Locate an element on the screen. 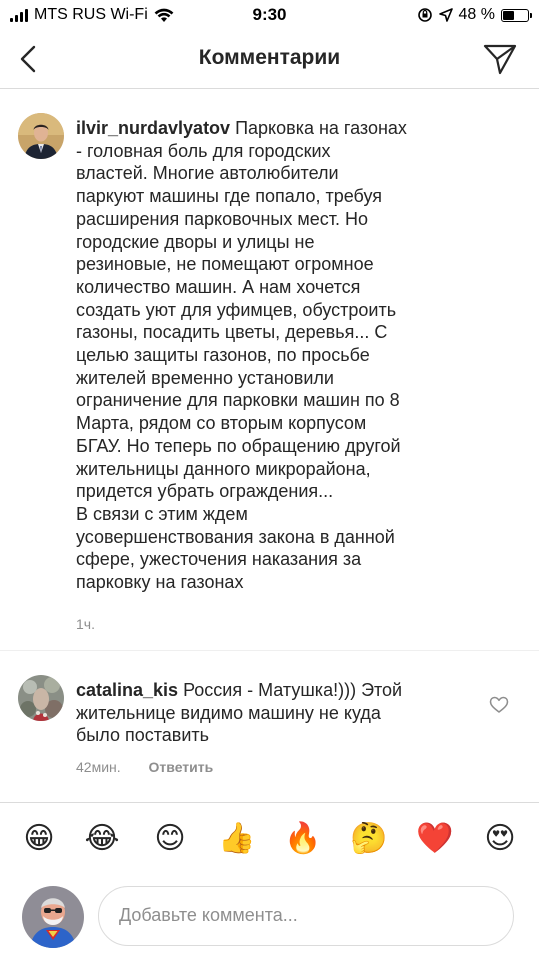 The image size is (539, 960). page-title: Комментарии is located at coordinates (269, 57).